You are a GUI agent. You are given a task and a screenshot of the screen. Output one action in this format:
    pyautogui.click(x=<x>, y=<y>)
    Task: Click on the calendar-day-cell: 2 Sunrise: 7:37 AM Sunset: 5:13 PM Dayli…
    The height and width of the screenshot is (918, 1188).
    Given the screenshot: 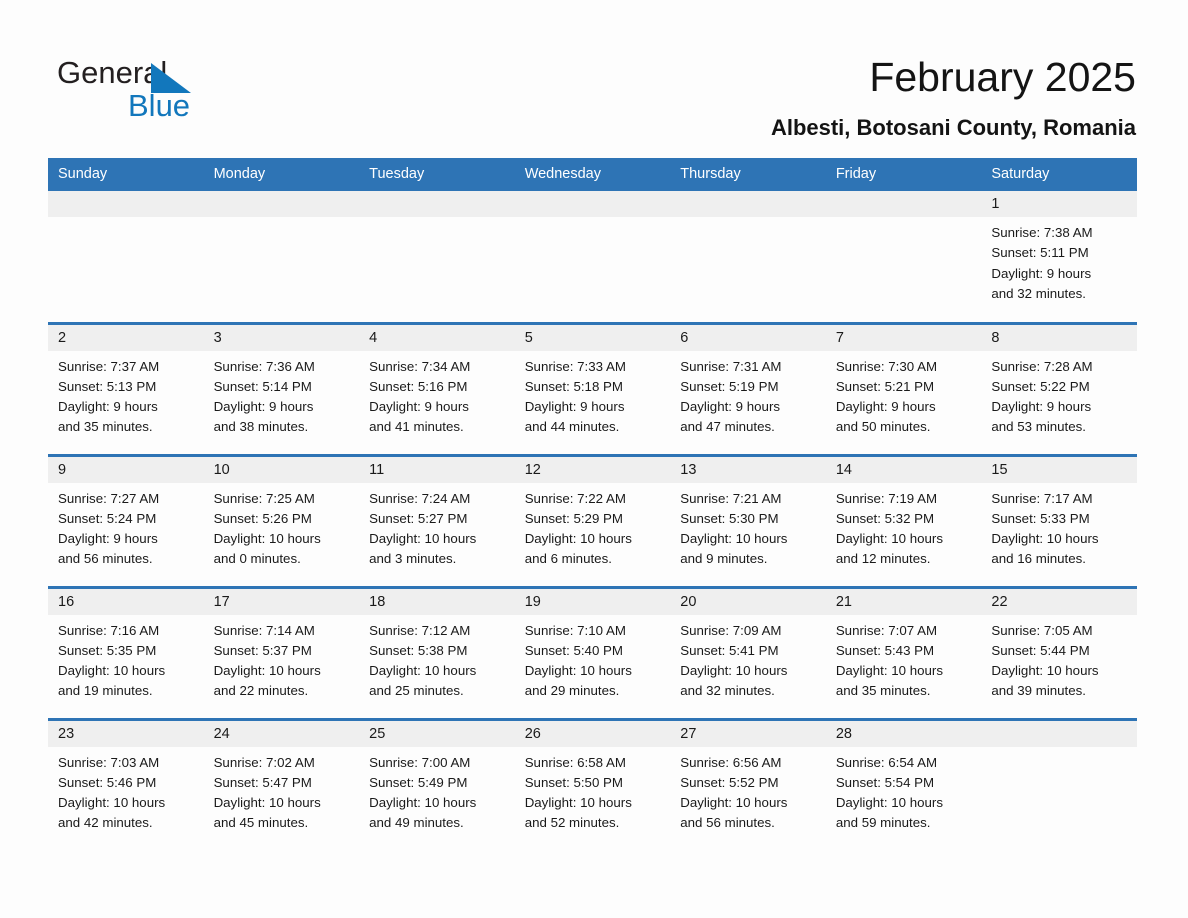 What is the action you would take?
    pyautogui.click(x=126, y=388)
    